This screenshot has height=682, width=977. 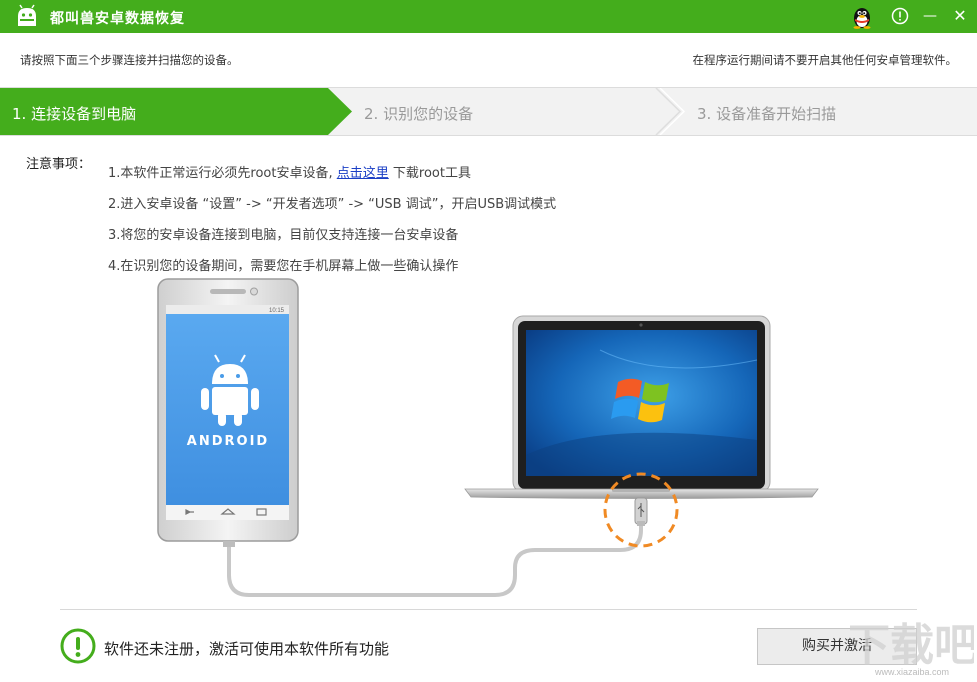 I want to click on watermark-logo: 下载吧 www.xiazaiba.com, so click(x=912, y=648).